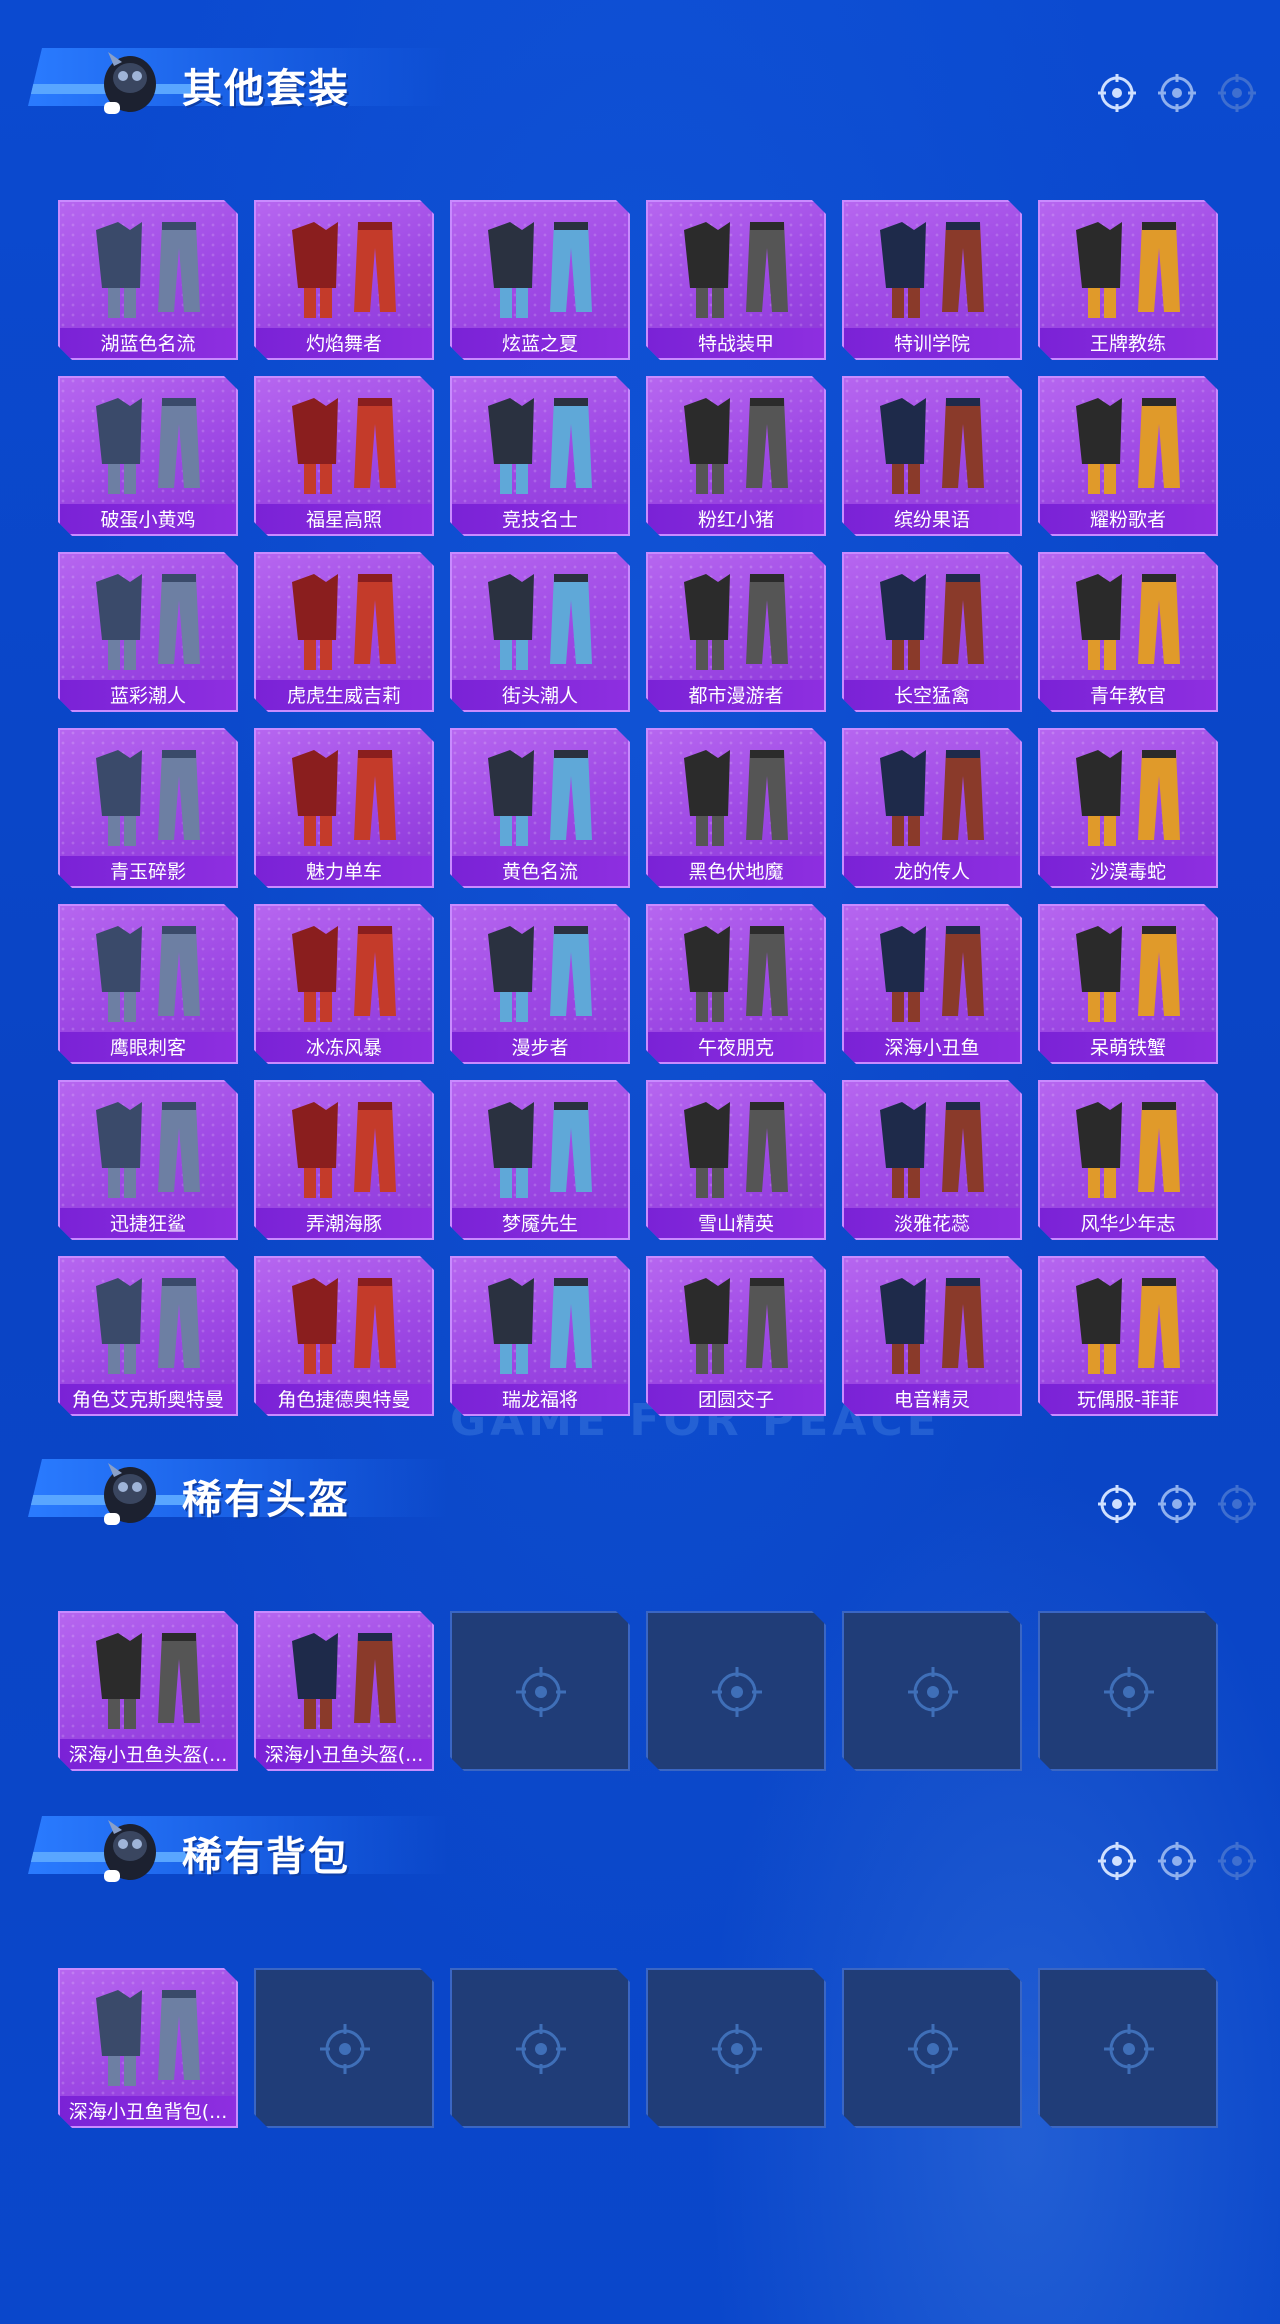  I want to click on item-card: 电音精灵, so click(932, 1336).